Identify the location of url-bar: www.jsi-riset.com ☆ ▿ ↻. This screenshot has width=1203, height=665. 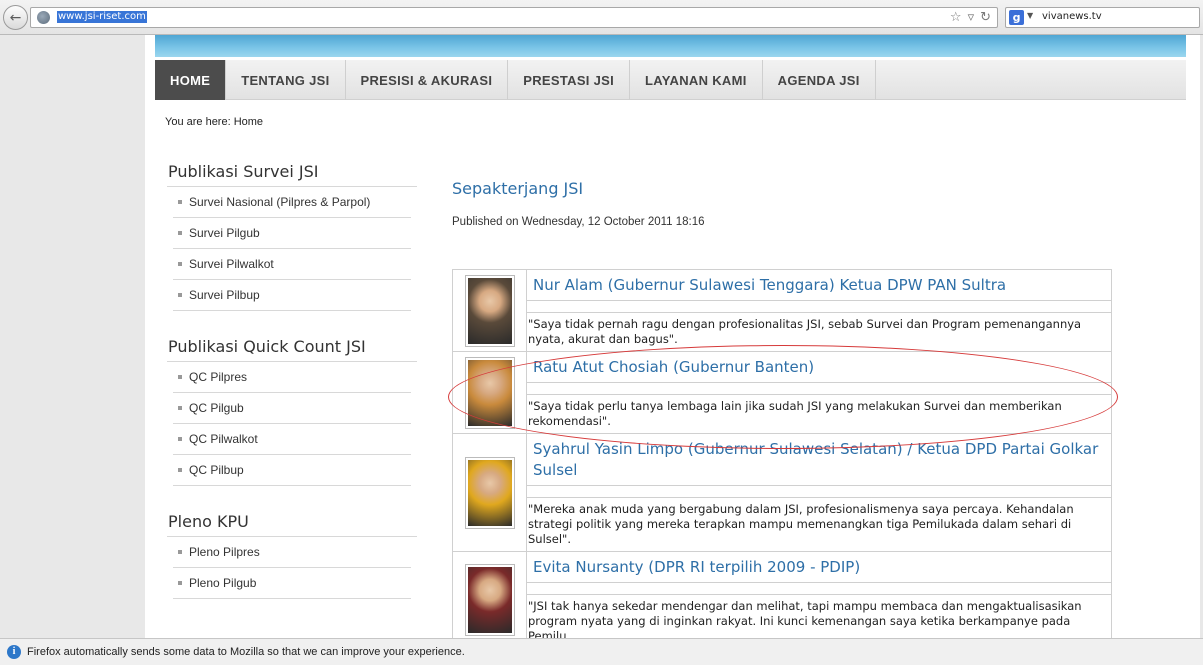
(514, 17).